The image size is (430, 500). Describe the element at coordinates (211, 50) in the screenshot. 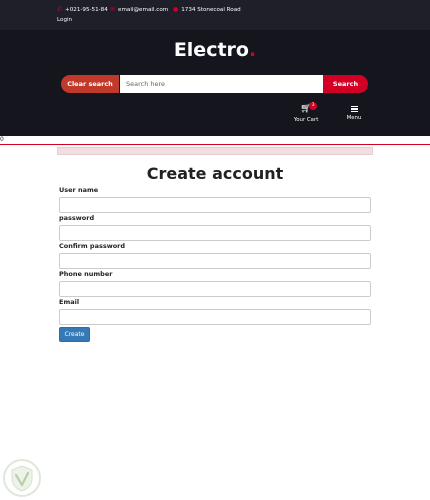

I see `logo-text: Electro` at that location.